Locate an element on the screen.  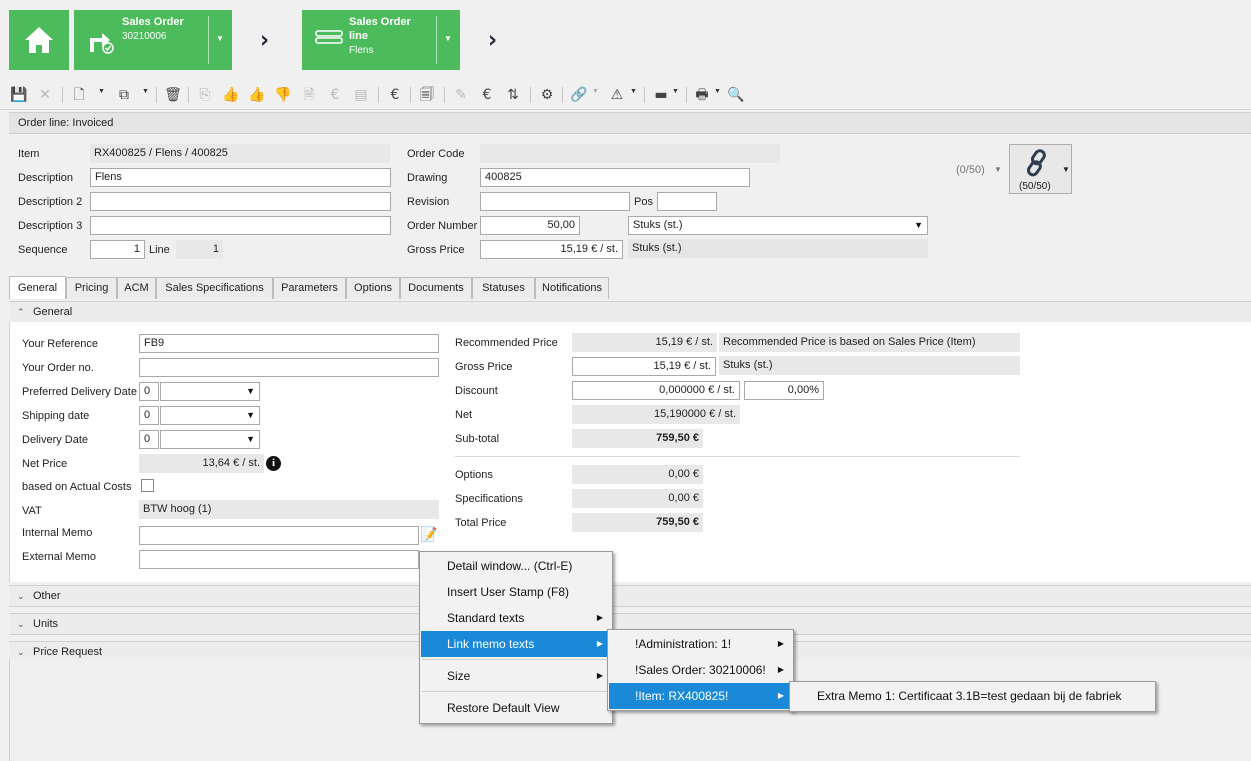
vat-label: VAT is located at coordinates (32, 511).